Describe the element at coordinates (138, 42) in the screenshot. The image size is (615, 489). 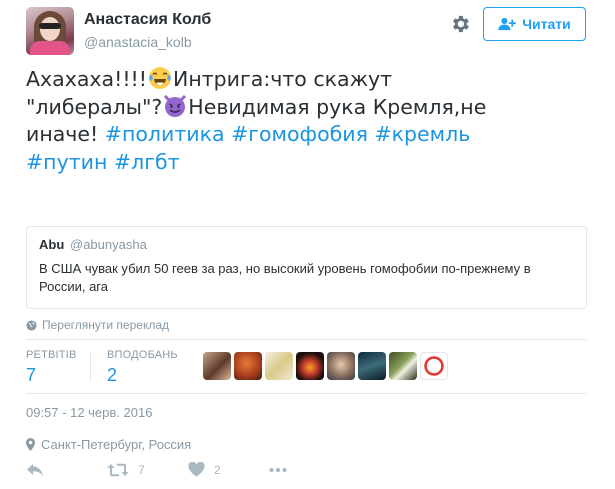
I see `author-handle: @anastacia_kolb` at that location.